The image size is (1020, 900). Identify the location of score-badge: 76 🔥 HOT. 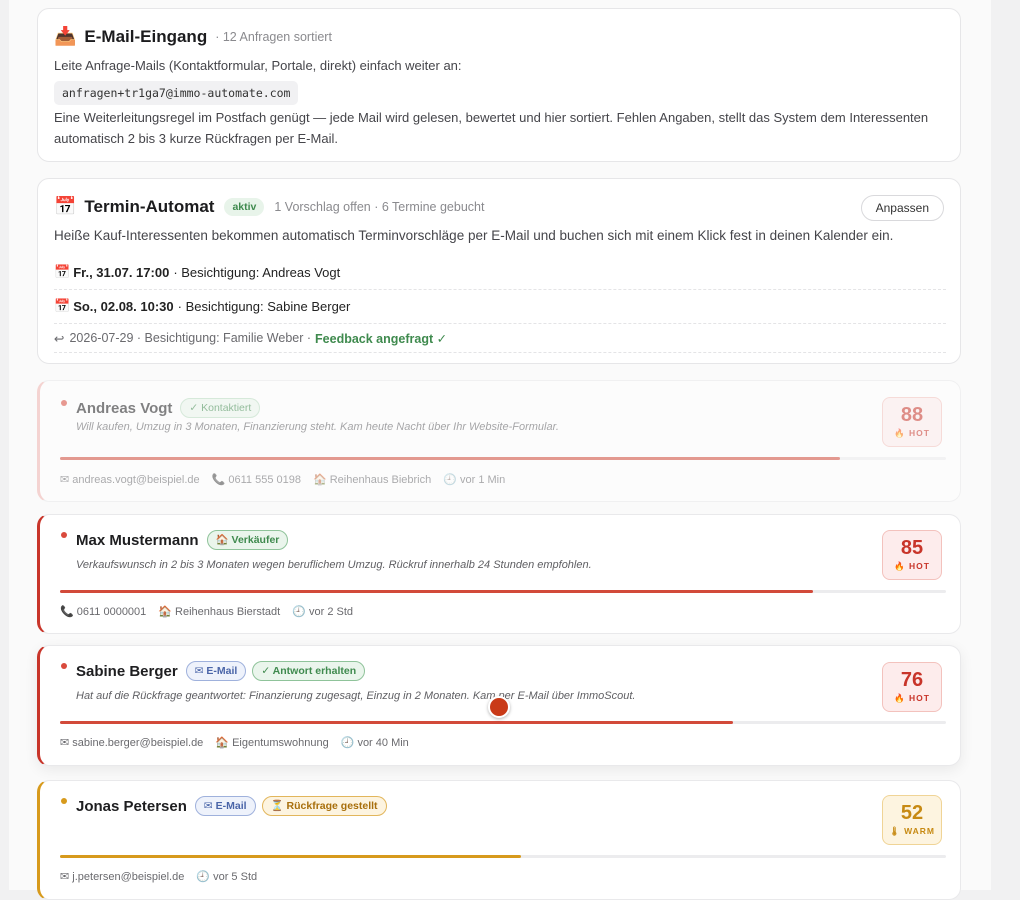
(912, 687).